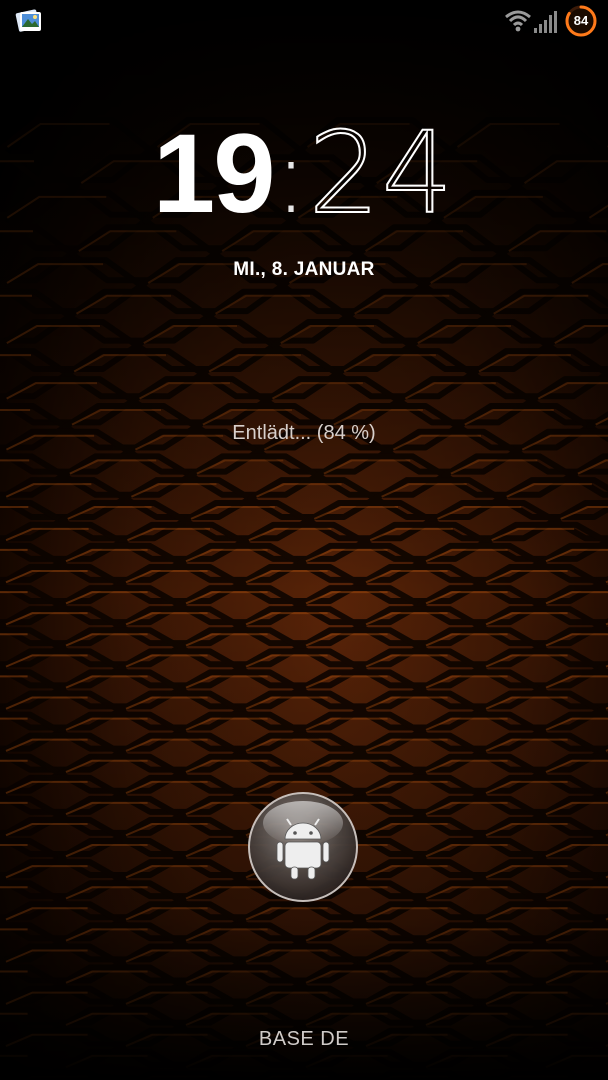 Image resolution: width=608 pixels, height=1080 pixels. What do you see at coordinates (382, 174) in the screenshot?
I see `clock-minute: 24` at bounding box center [382, 174].